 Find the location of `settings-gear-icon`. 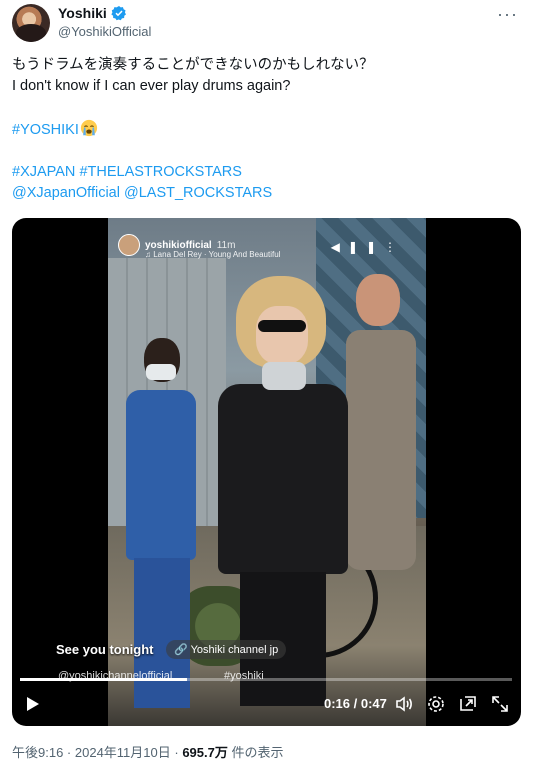

settings-gear-icon is located at coordinates (436, 704).